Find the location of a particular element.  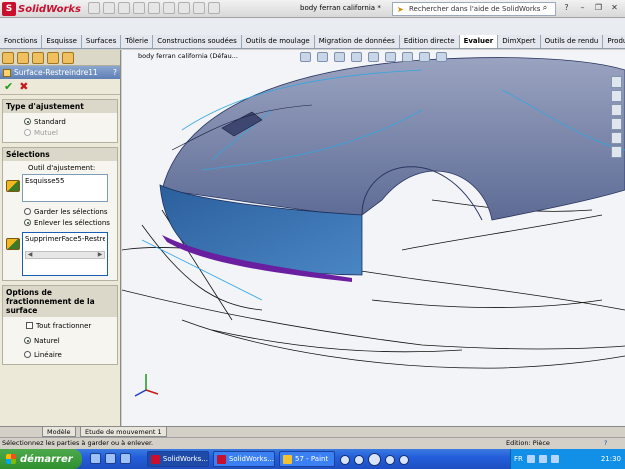

tab-evaluer: Evaluer is located at coordinates (479, 41).